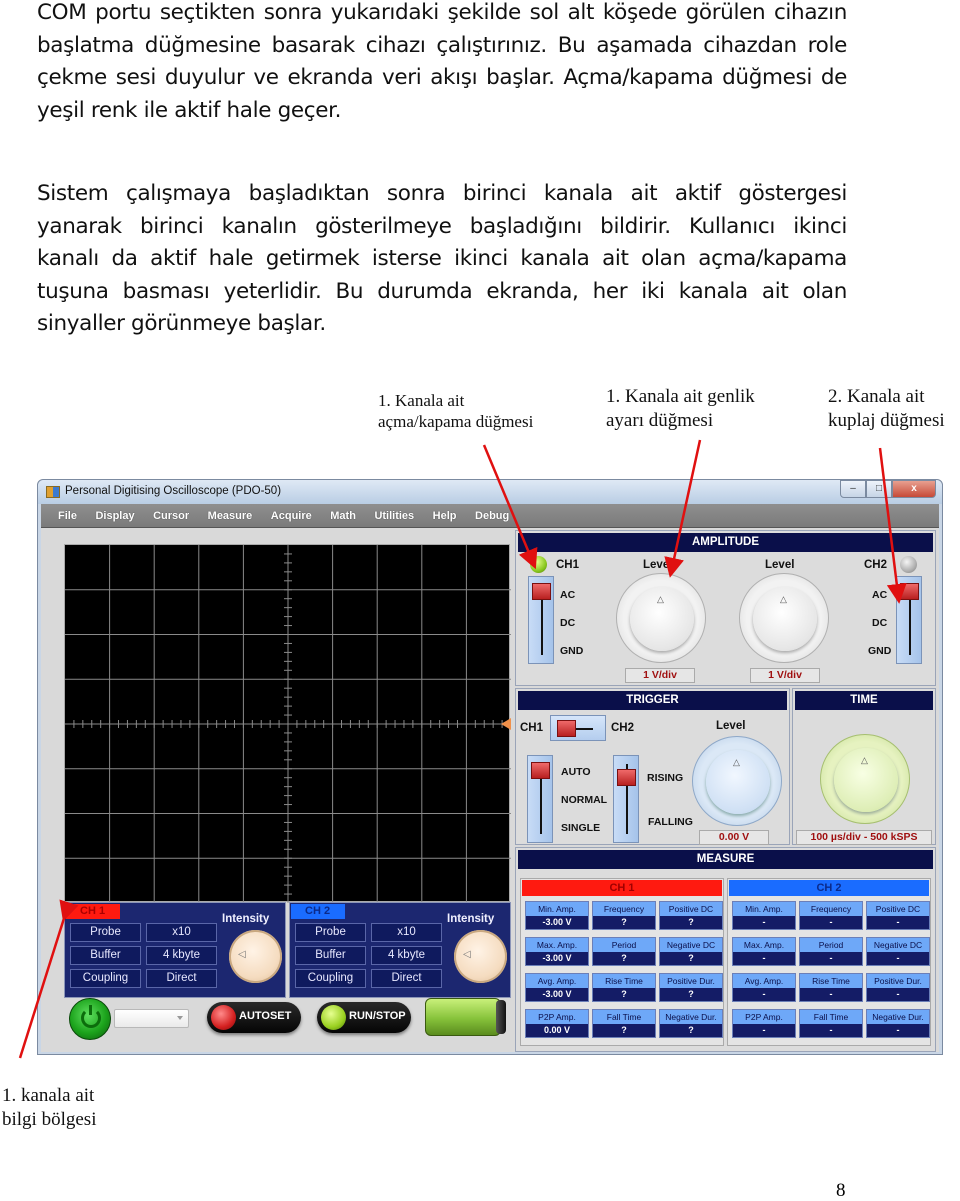 This screenshot has width=960, height=1201. What do you see at coordinates (624, 909) in the screenshot?
I see `measure-label: Frequency` at bounding box center [624, 909].